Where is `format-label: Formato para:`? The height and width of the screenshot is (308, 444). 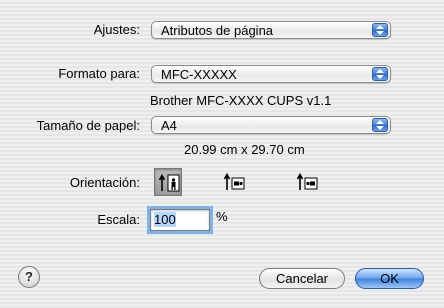 format-label: Formato para: is located at coordinates (99, 73).